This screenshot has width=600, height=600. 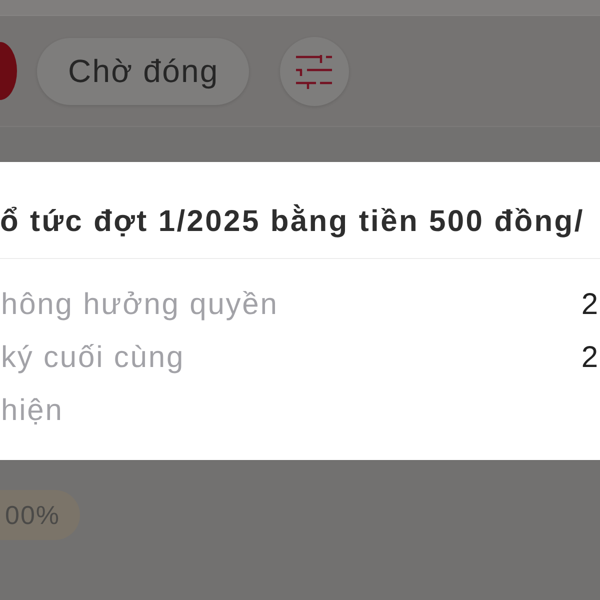 What do you see at coordinates (92, 357) in the screenshot?
I see `info-label: ký cuối cùng` at bounding box center [92, 357].